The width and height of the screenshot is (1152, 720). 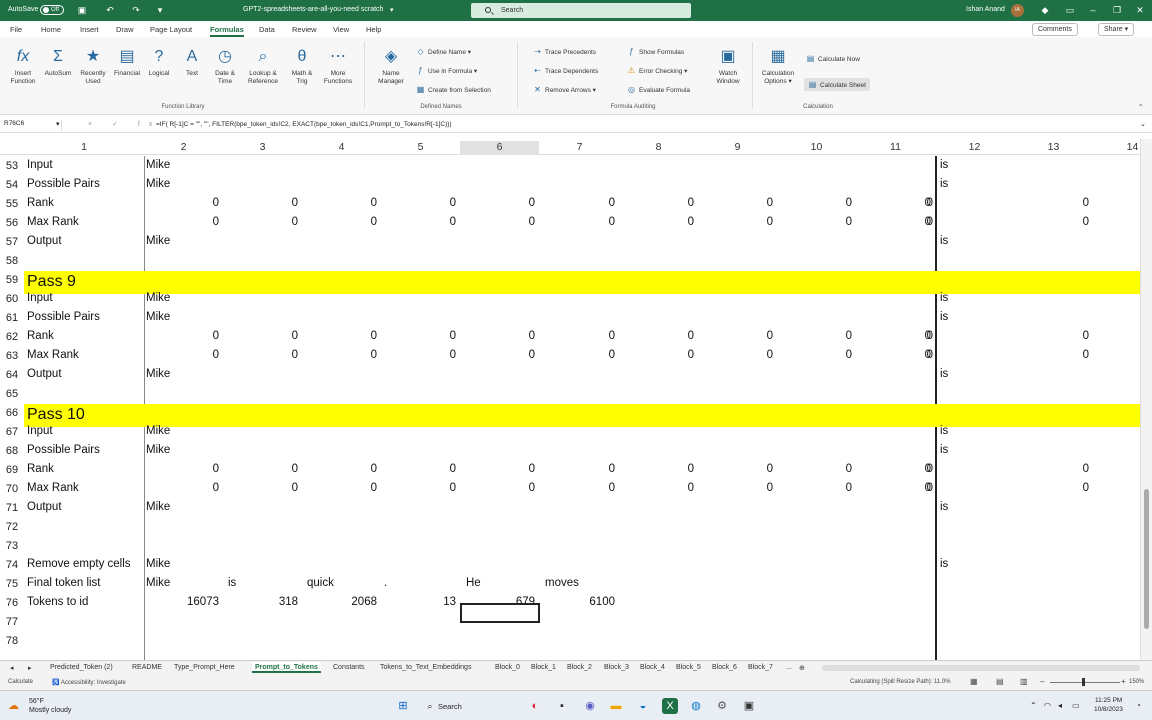 I want to click on lookup-reference-button: ⌕ Lookup & Reference, so click(x=263, y=66).